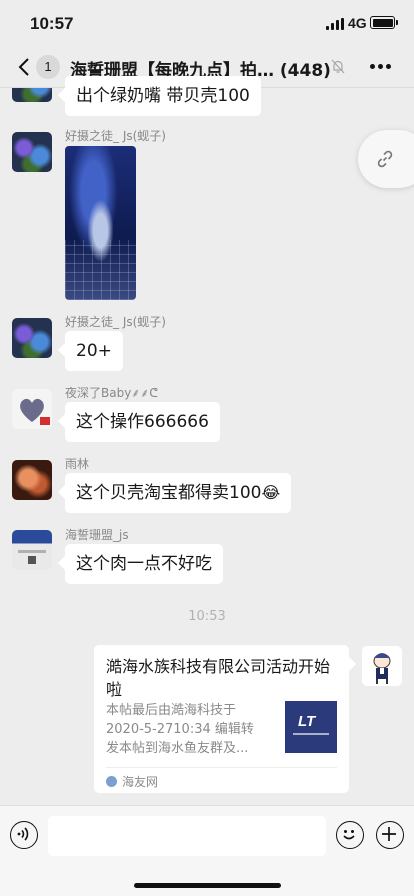 The height and width of the screenshot is (896, 414). I want to click on floating-link-button, so click(386, 159).